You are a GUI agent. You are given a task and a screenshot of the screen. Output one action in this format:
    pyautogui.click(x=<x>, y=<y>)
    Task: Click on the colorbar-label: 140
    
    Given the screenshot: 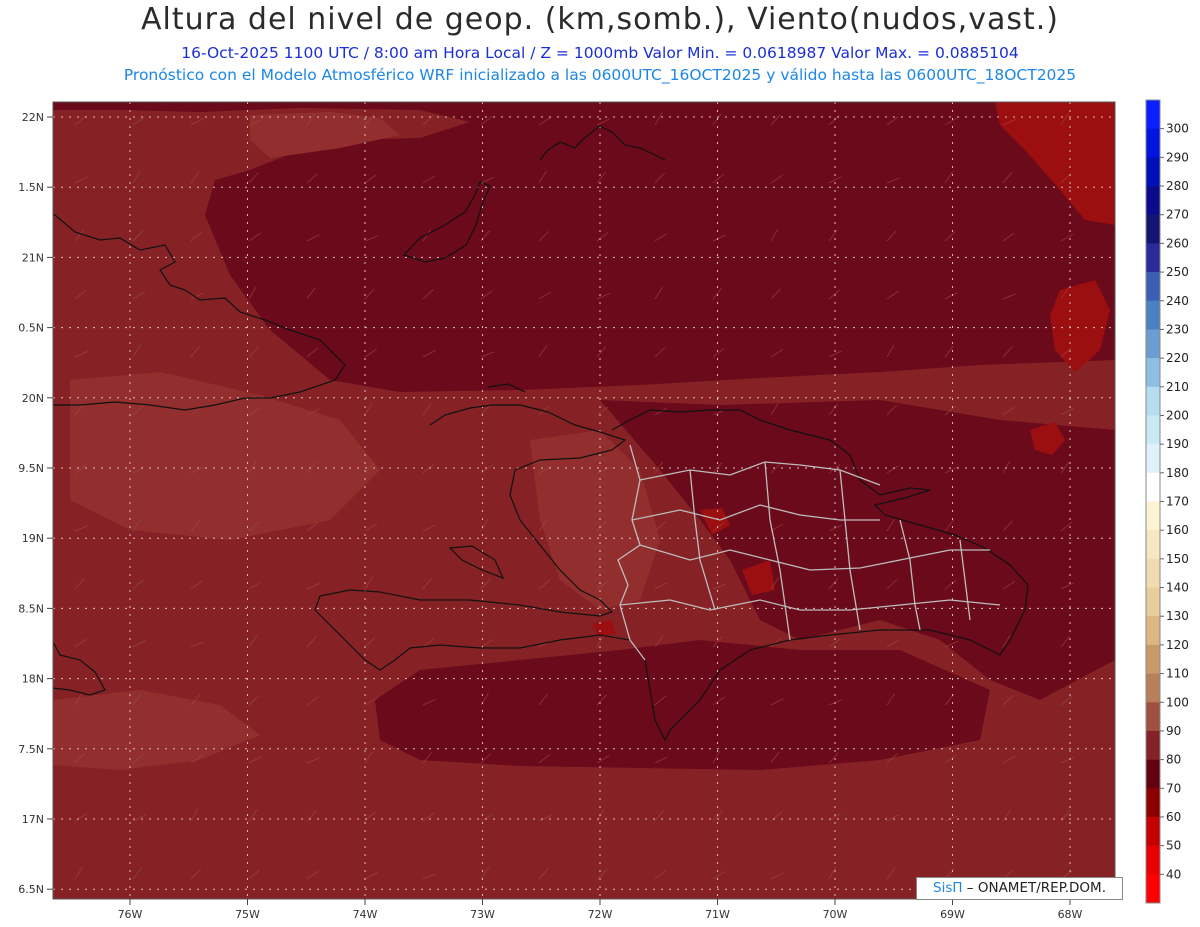 What is the action you would take?
    pyautogui.click(x=1177, y=588)
    